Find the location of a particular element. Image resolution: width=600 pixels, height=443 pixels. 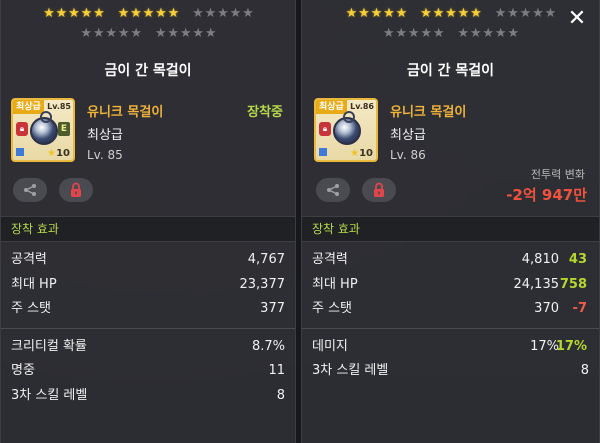

stat-label: 최대 HP is located at coordinates (335, 284).